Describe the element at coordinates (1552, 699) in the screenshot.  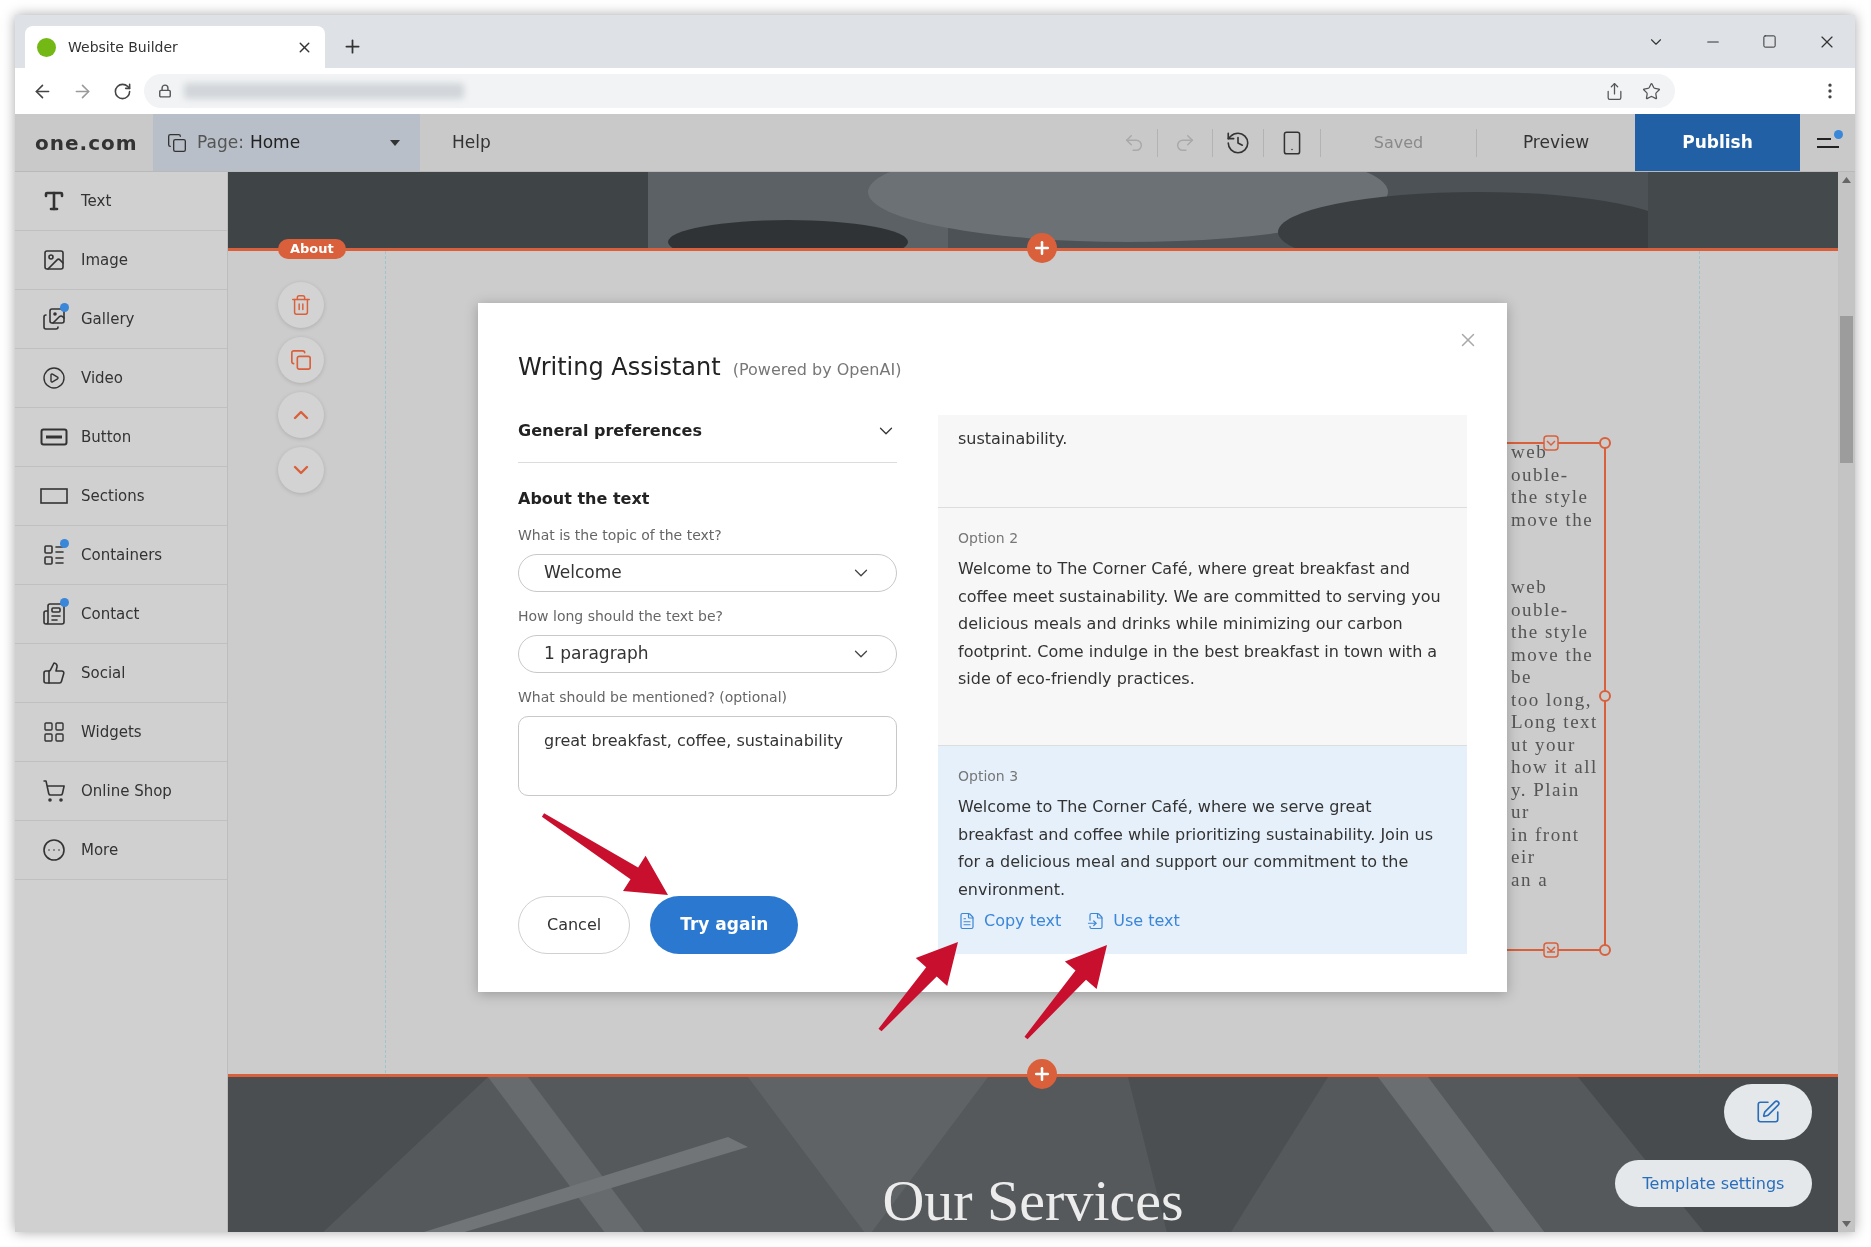
I see `text-fragment: too long,` at that location.